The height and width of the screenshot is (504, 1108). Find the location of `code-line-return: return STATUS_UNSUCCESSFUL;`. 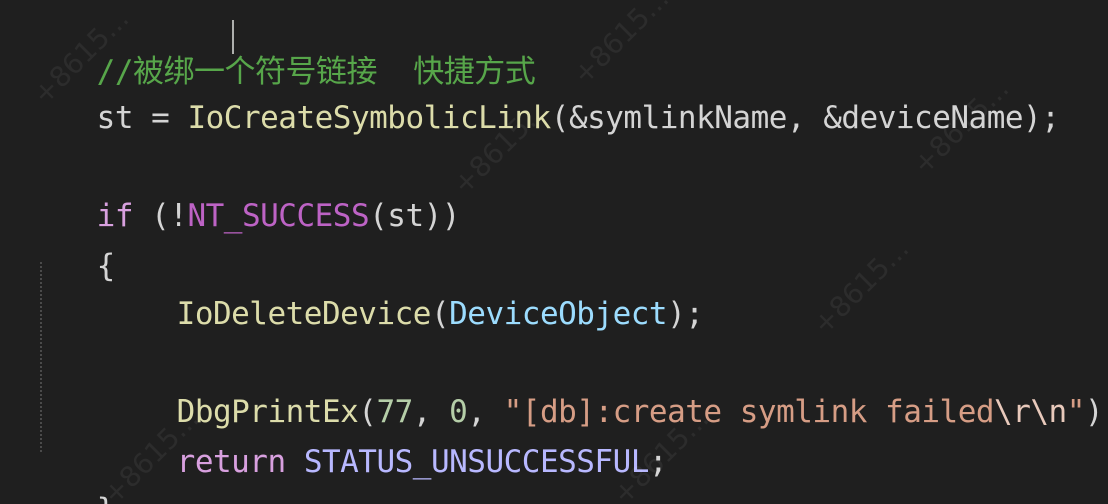

code-line-return: return STATUS_UNSUCCESSFUL; is located at coordinates (346, 441).